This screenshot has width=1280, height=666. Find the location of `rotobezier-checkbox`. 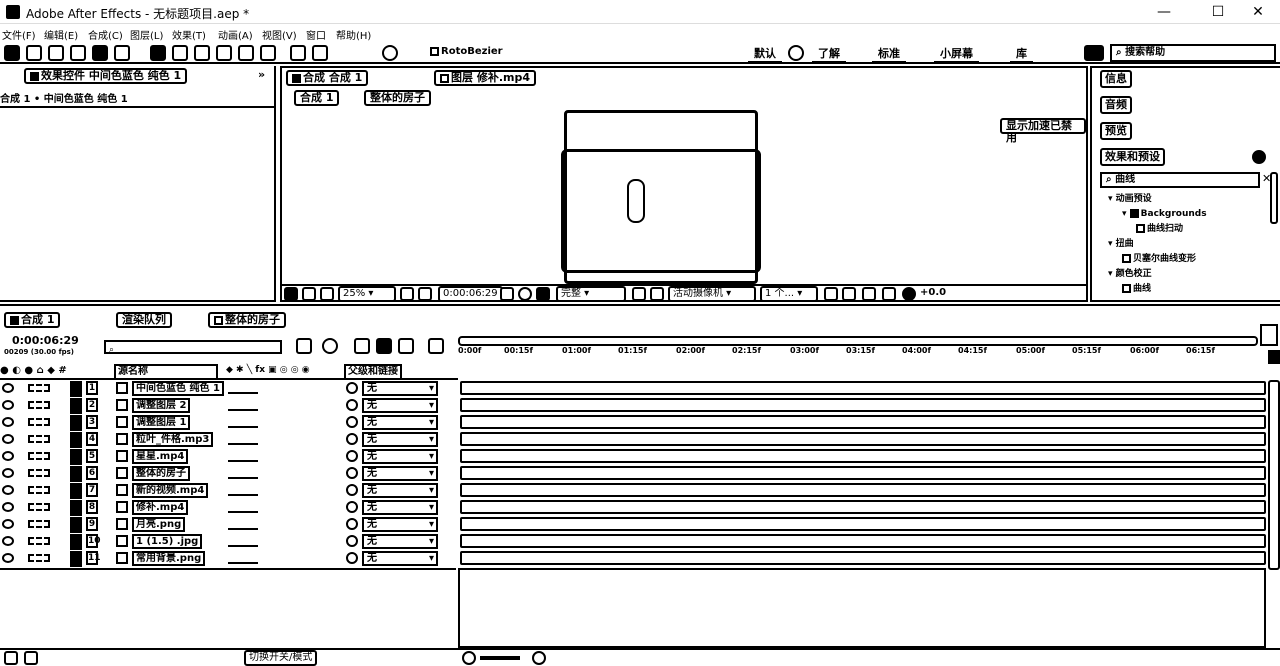

rotobezier-checkbox is located at coordinates (434, 51).